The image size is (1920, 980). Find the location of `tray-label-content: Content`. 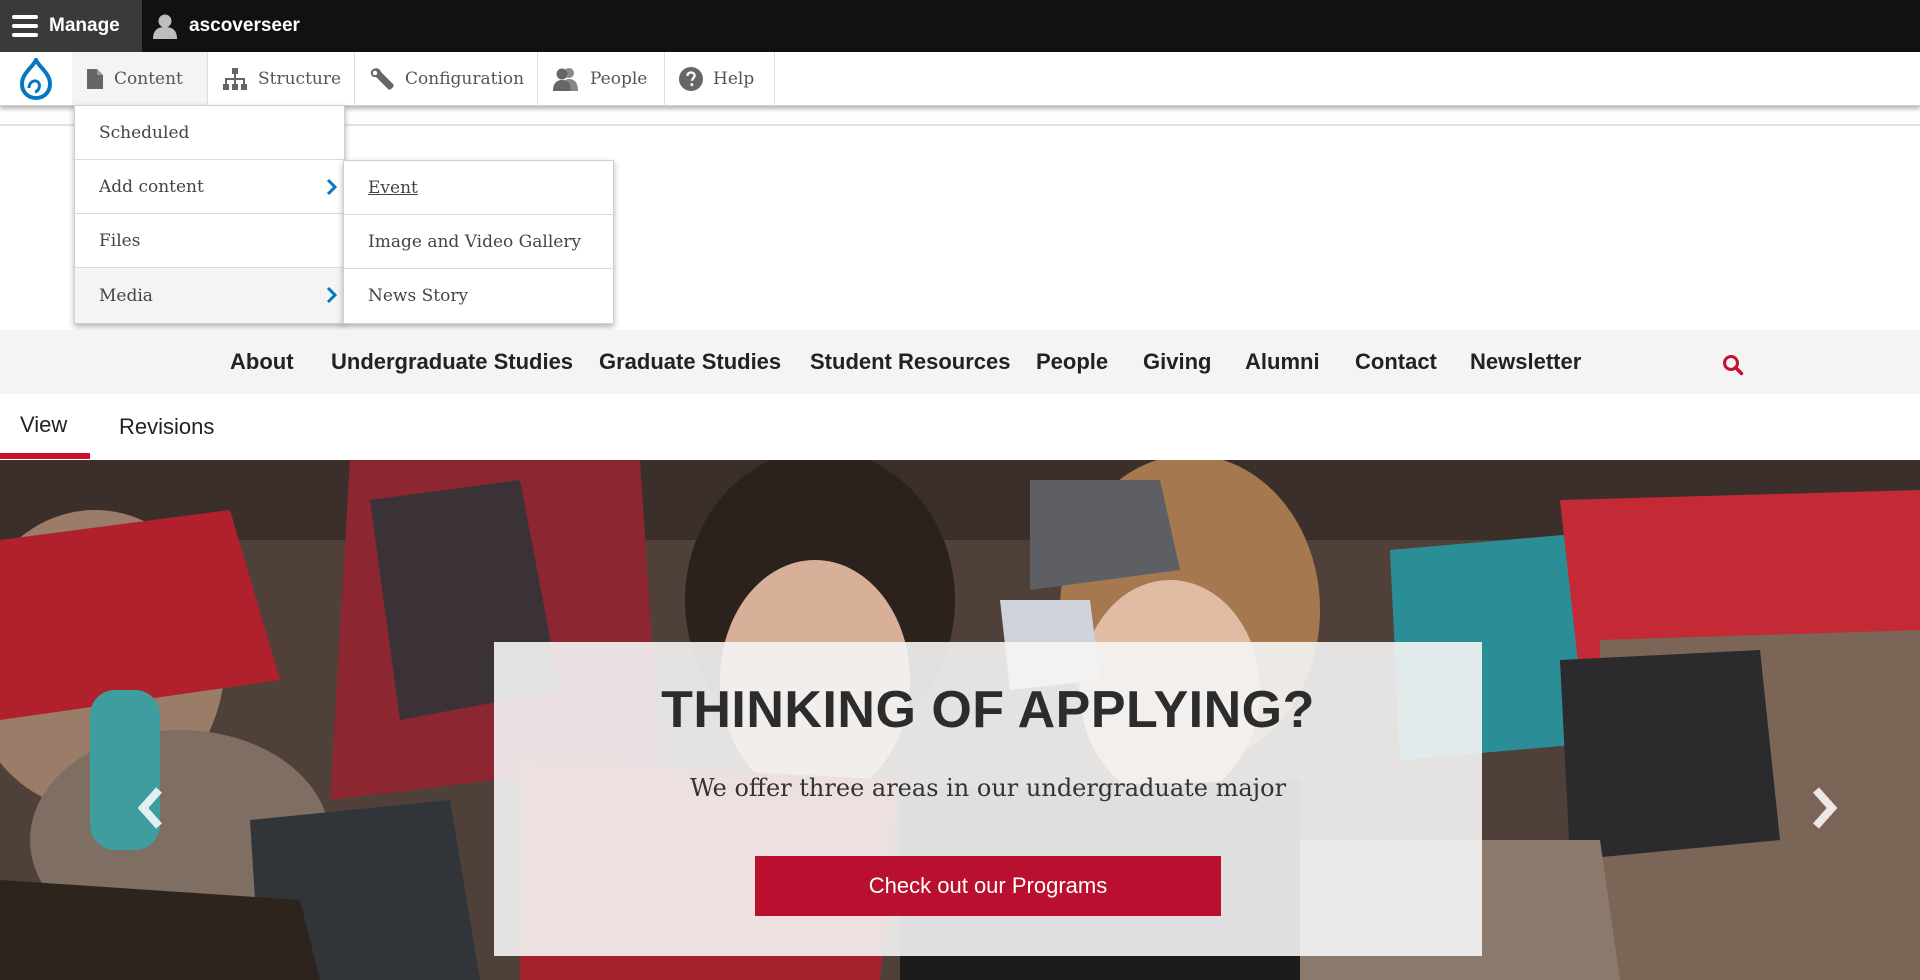

tray-label-content: Content is located at coordinates (148, 78).